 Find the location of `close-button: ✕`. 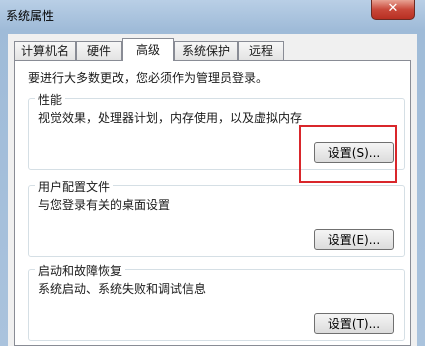

close-button: ✕ is located at coordinates (393, 10).